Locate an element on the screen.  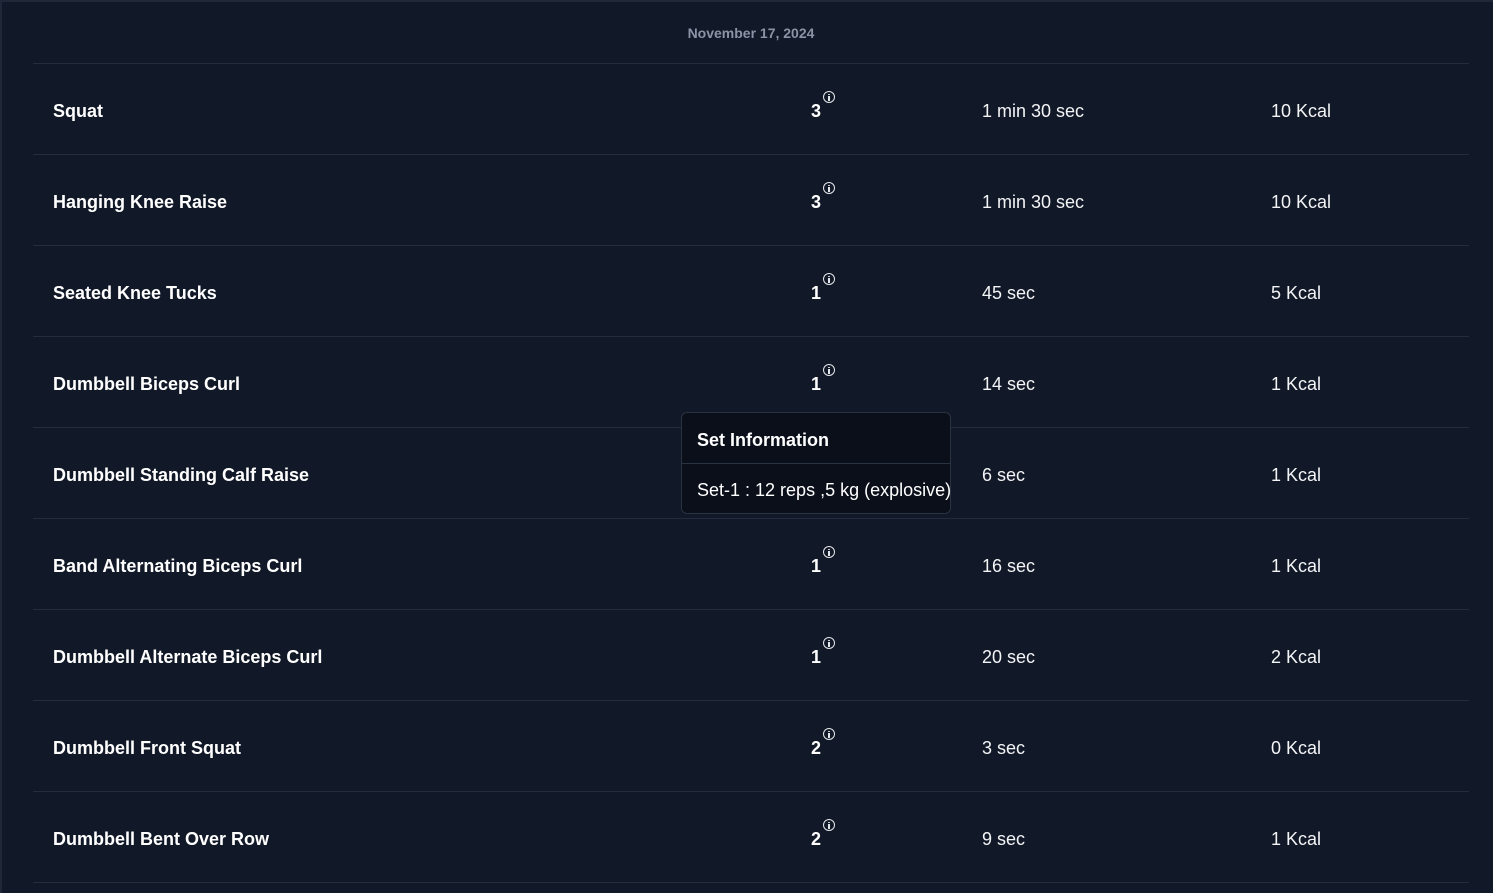
table-row: Seated Knee Tucks 1 45 sec 5 Kcal is located at coordinates (751, 291).